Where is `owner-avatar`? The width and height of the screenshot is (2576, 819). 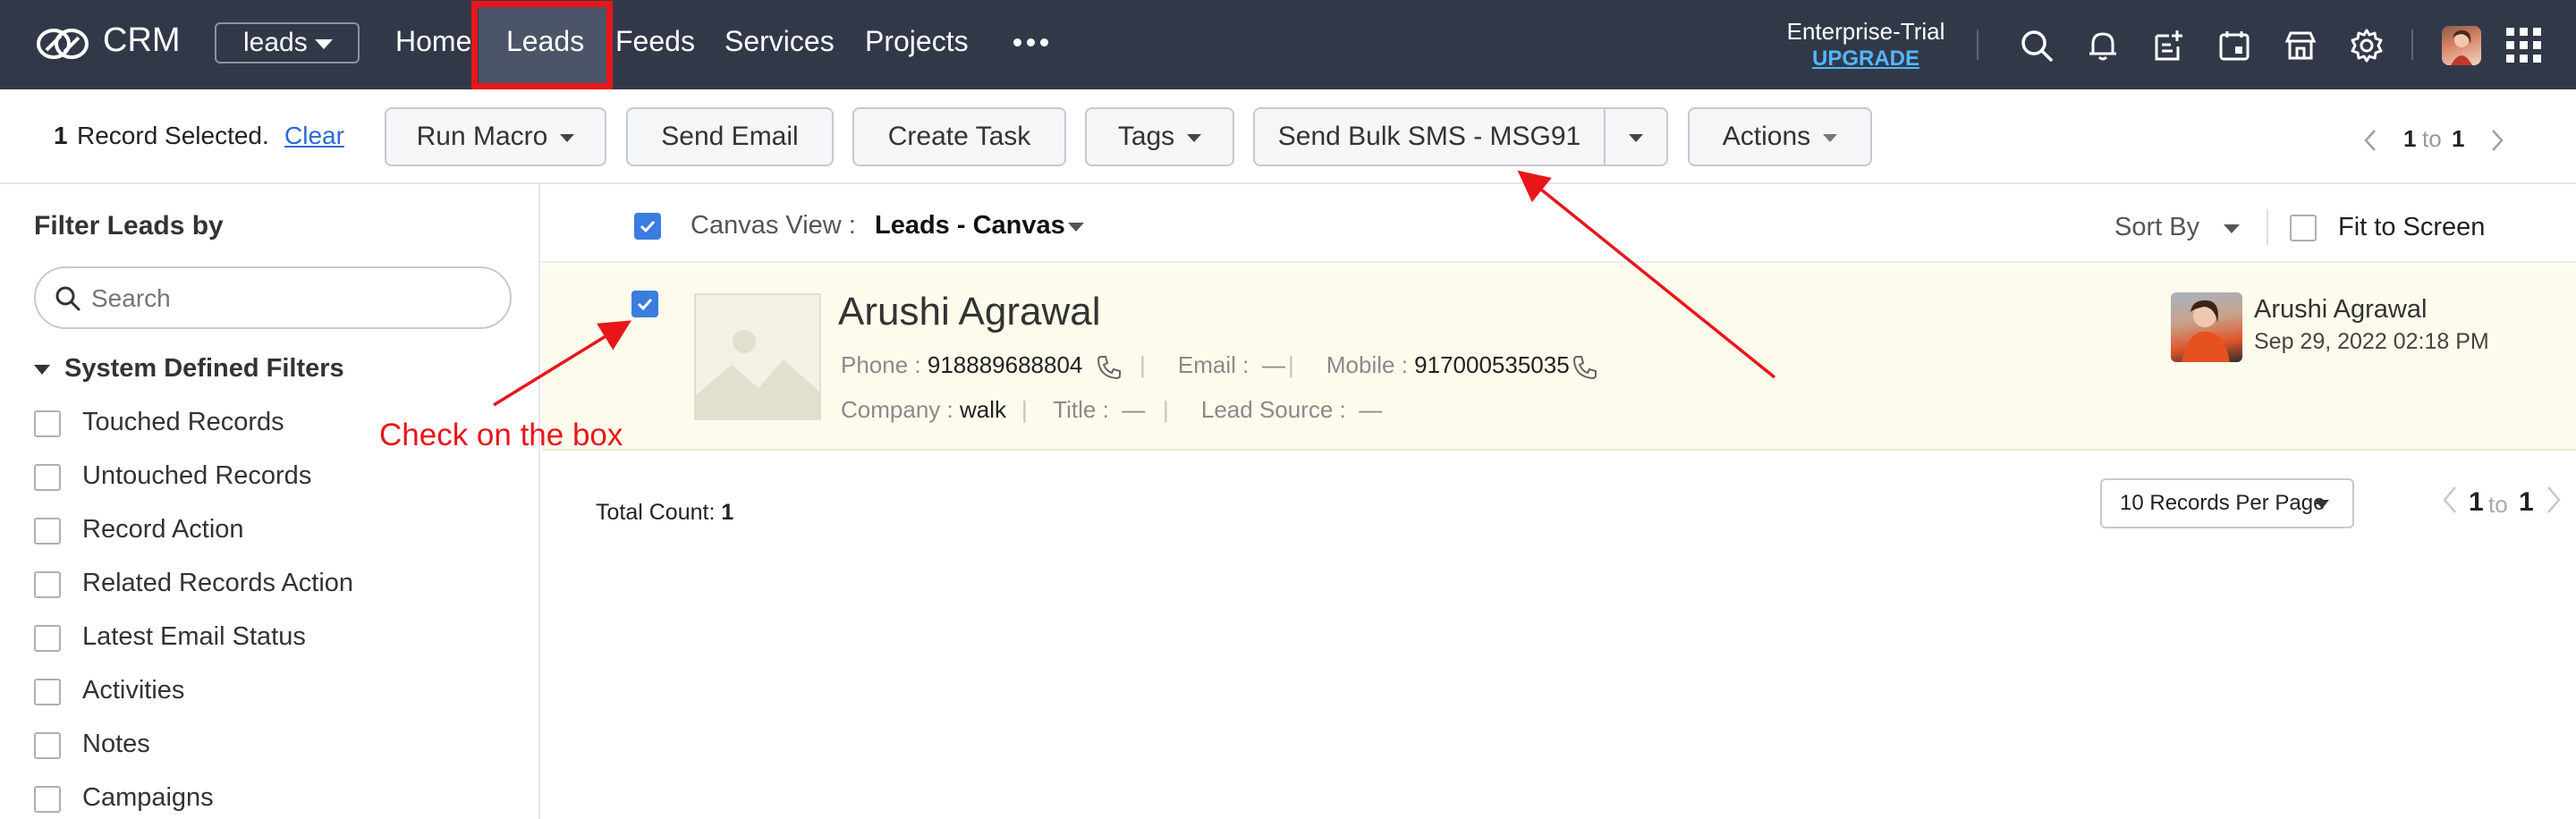
owner-avatar is located at coordinates (2206, 327).